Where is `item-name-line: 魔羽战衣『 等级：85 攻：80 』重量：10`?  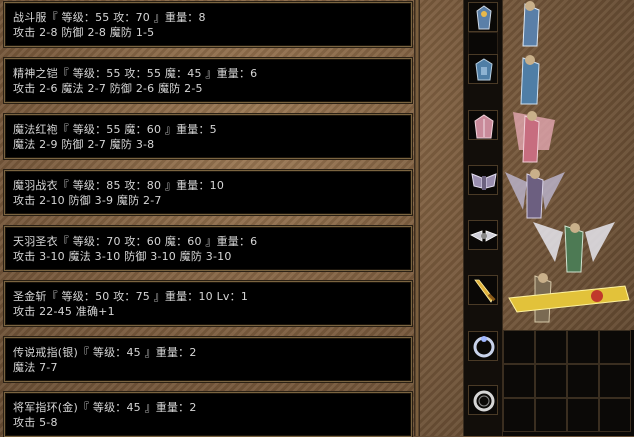
item-name-line: 魔羽战衣『 等级：85 攻：80 』重量：10 is located at coordinates (119, 185).